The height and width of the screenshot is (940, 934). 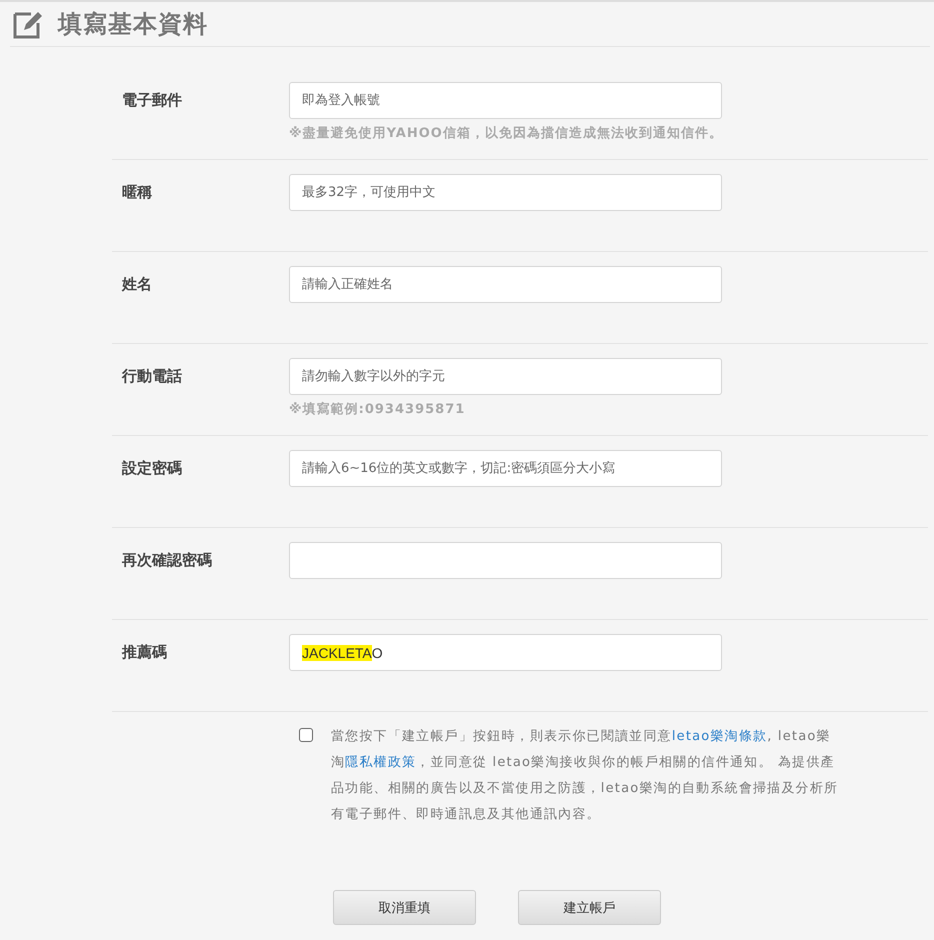 What do you see at coordinates (720, 736) in the screenshot?
I see `terms-link: letao樂淘條款` at bounding box center [720, 736].